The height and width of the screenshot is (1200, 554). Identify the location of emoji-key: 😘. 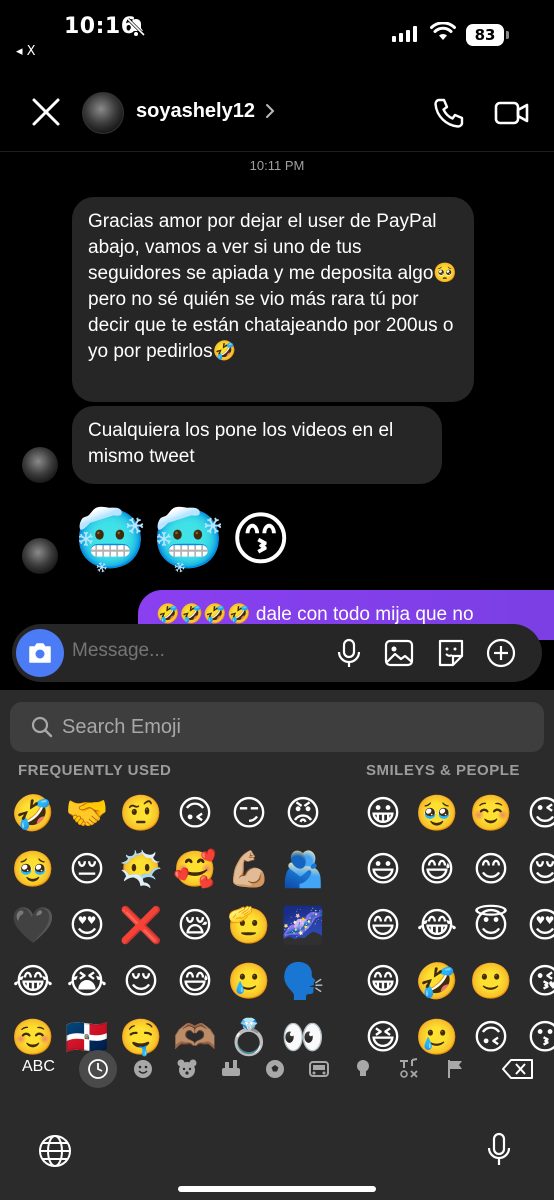
(536, 982).